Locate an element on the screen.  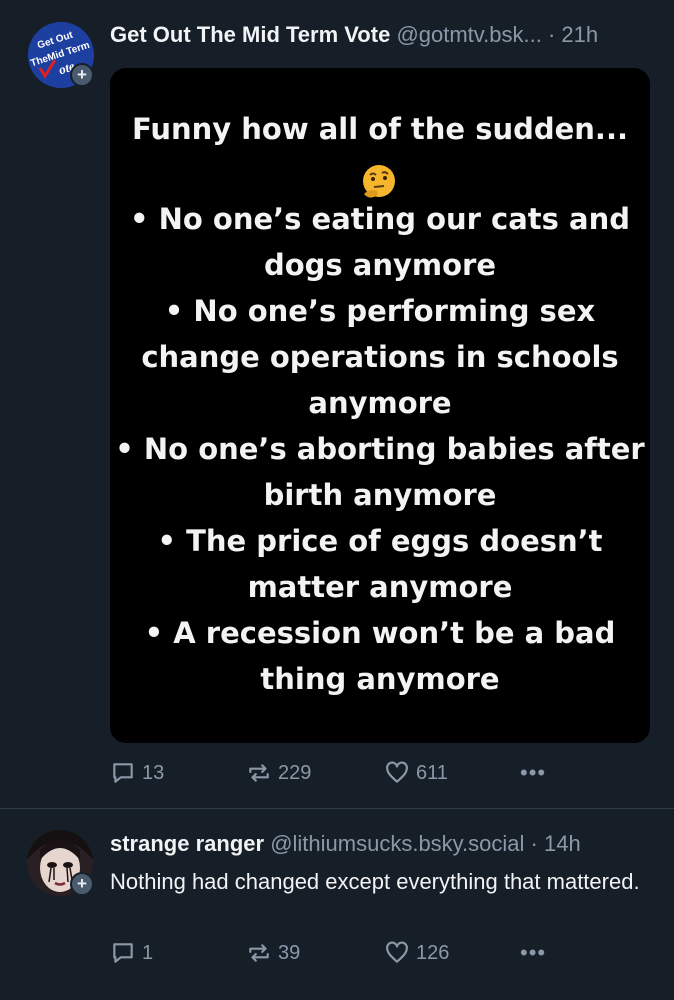
image-text-line: change operations in schools is located at coordinates (380, 357).